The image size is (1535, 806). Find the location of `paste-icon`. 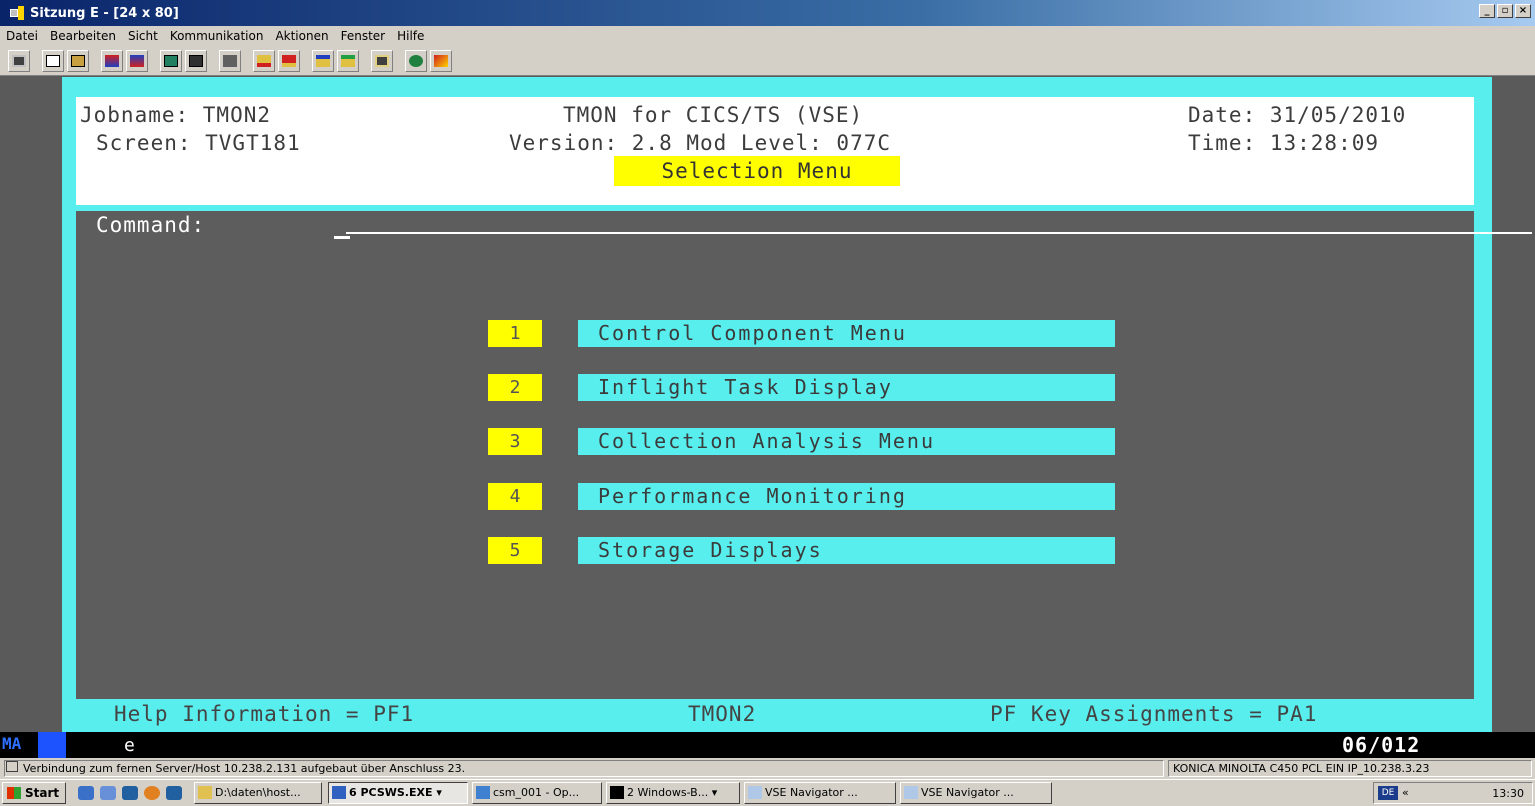

paste-icon is located at coordinates (78, 60).